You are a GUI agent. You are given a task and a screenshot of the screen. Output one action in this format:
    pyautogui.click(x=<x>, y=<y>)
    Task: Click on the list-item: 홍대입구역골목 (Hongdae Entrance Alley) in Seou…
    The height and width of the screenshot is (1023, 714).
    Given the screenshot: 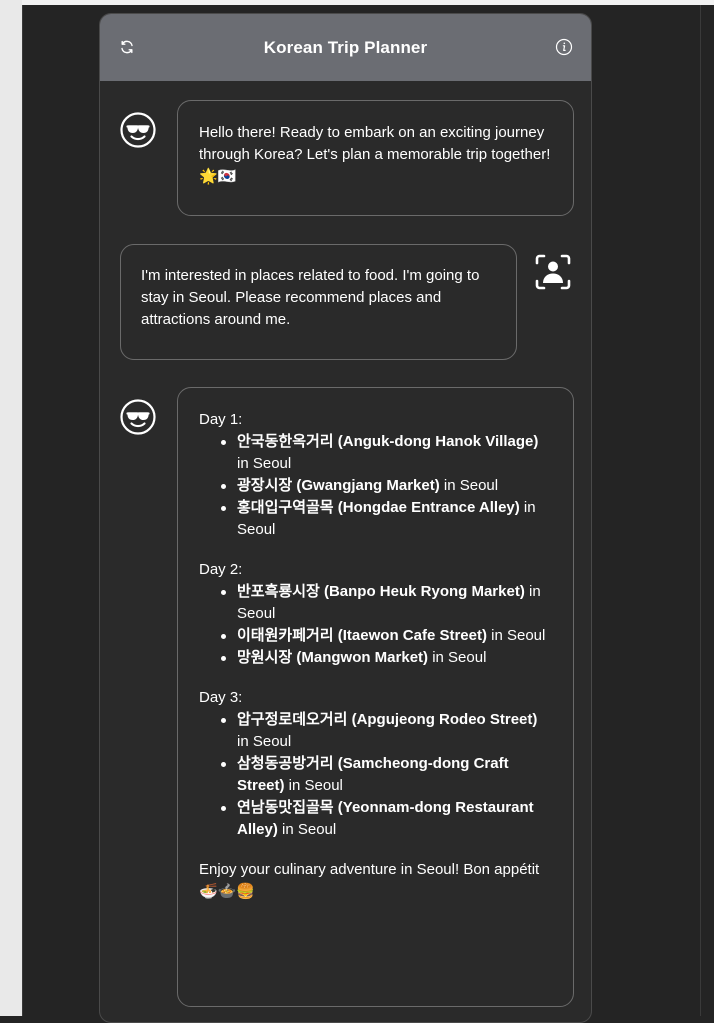 What is the action you would take?
    pyautogui.click(x=387, y=519)
    